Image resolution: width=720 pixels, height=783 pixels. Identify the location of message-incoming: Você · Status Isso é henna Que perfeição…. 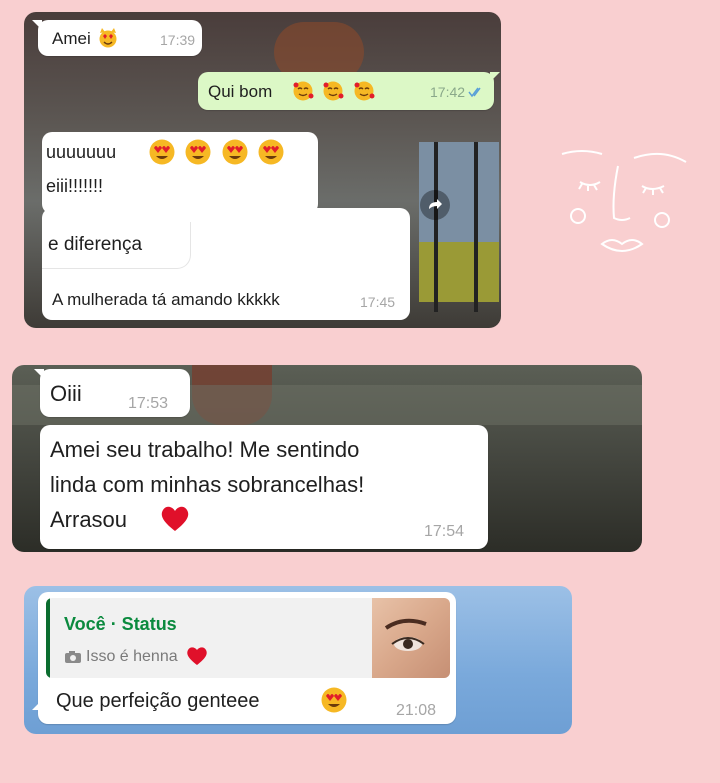
(244, 658).